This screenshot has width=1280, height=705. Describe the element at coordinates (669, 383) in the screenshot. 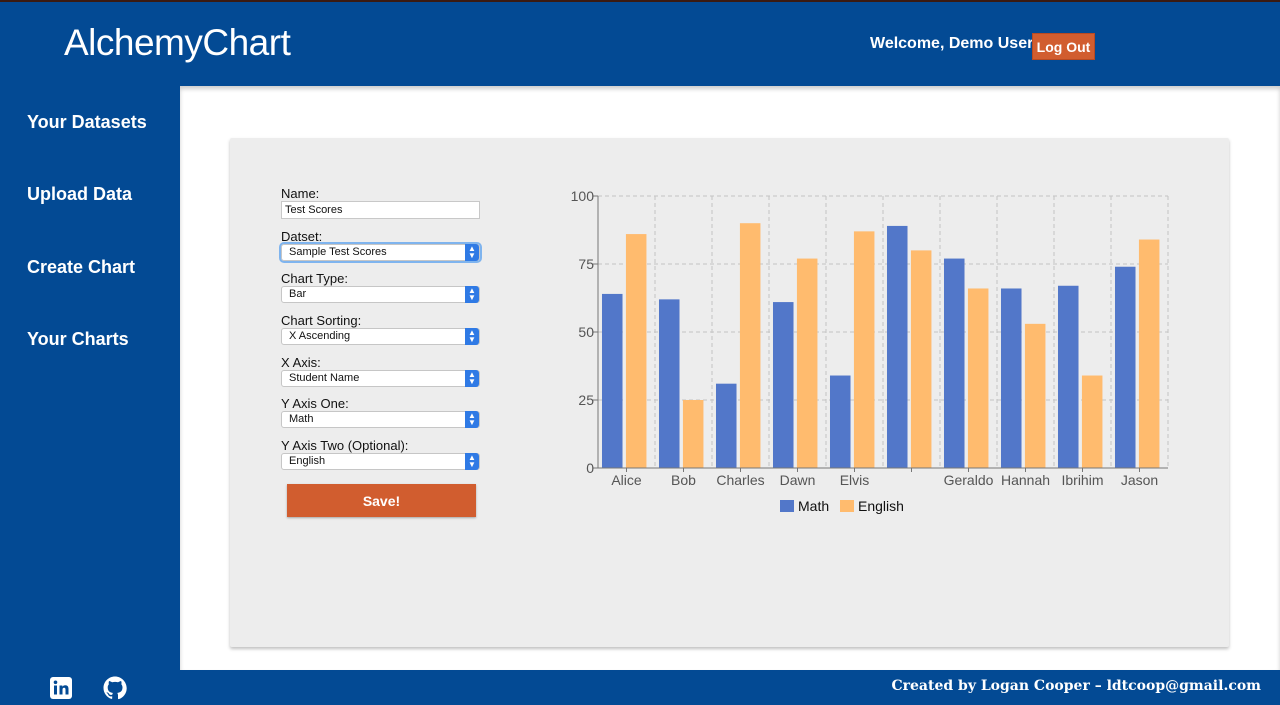

I see `bar-math-bob` at that location.